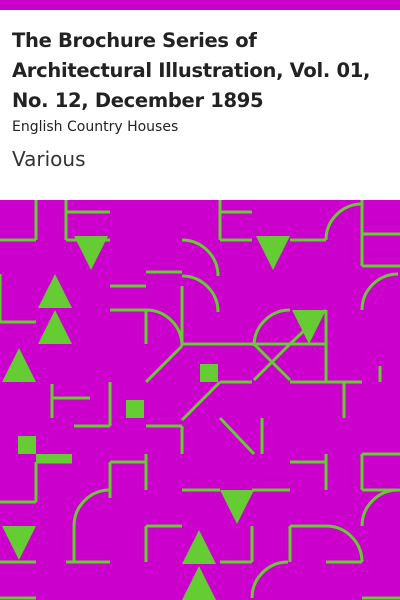 The width and height of the screenshot is (400, 600). What do you see at coordinates (200, 5) in the screenshot?
I see `top-accent-bar` at bounding box center [200, 5].